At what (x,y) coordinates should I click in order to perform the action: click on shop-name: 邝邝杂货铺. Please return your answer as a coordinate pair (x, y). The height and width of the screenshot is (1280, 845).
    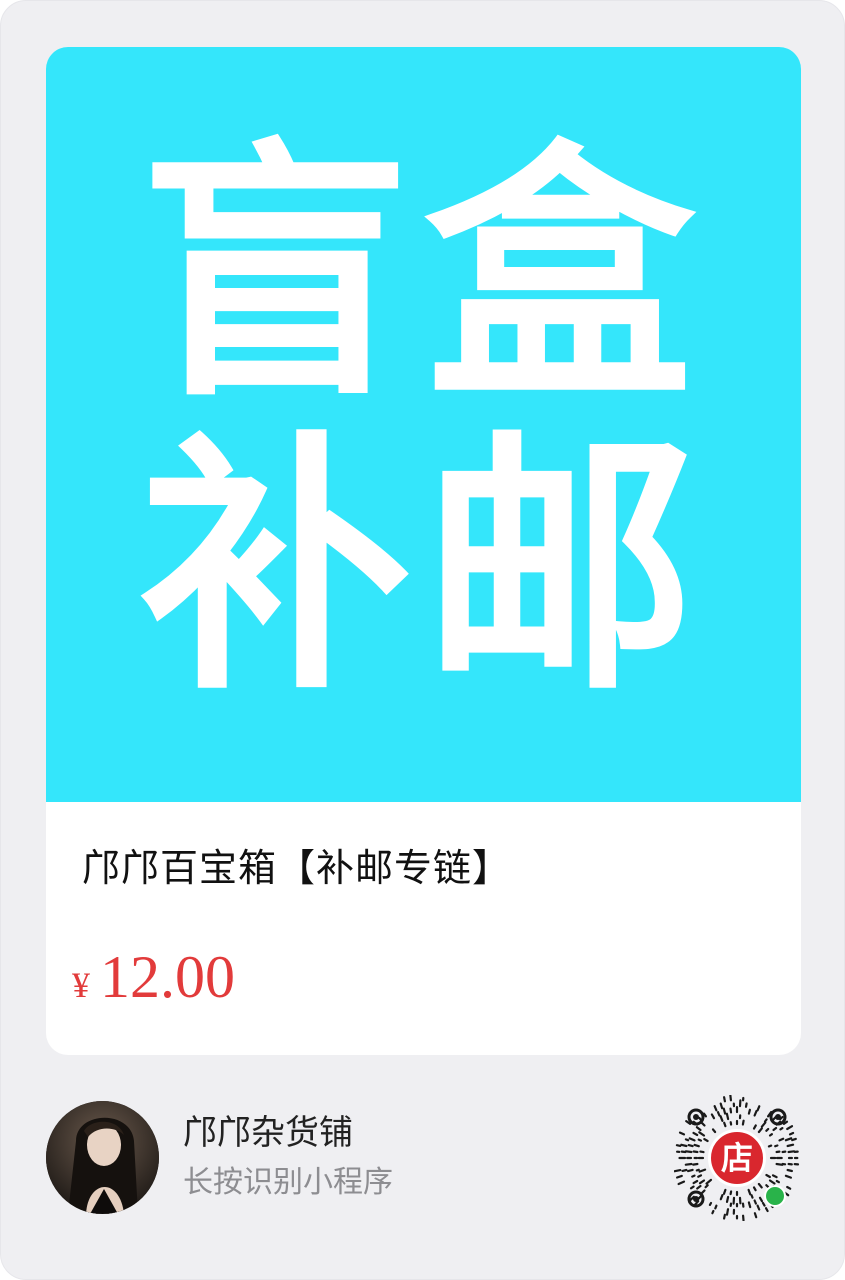
    Looking at the image, I should click on (268, 1133).